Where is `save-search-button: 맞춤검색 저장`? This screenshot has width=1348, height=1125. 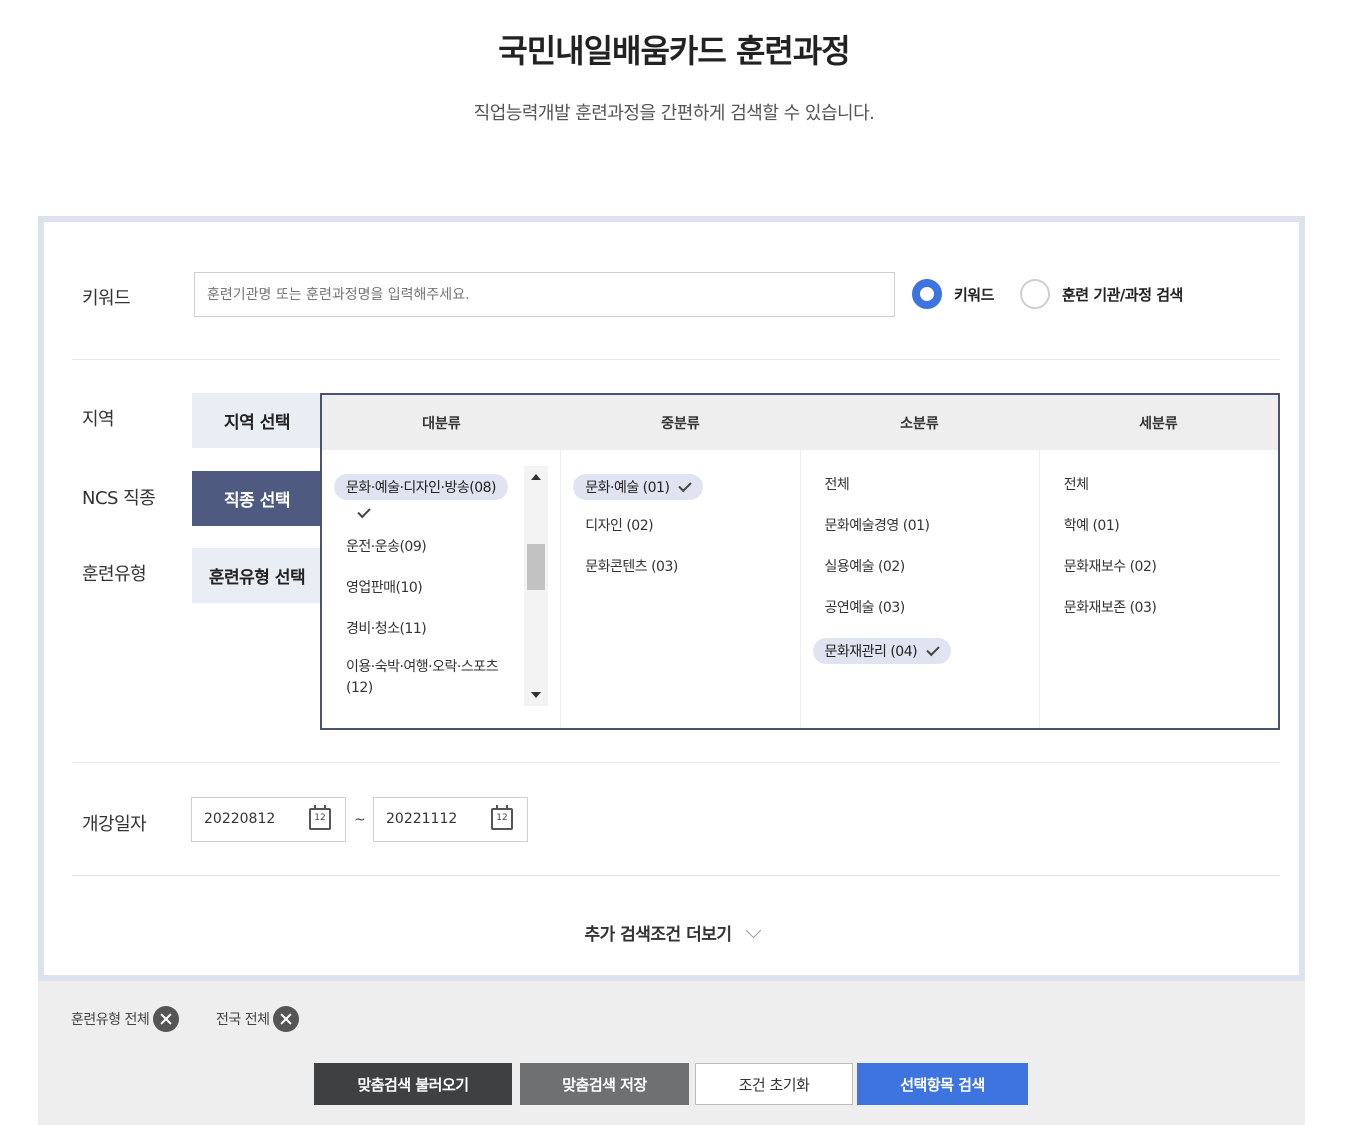 save-search-button: 맞춤검색 저장 is located at coordinates (604, 1084).